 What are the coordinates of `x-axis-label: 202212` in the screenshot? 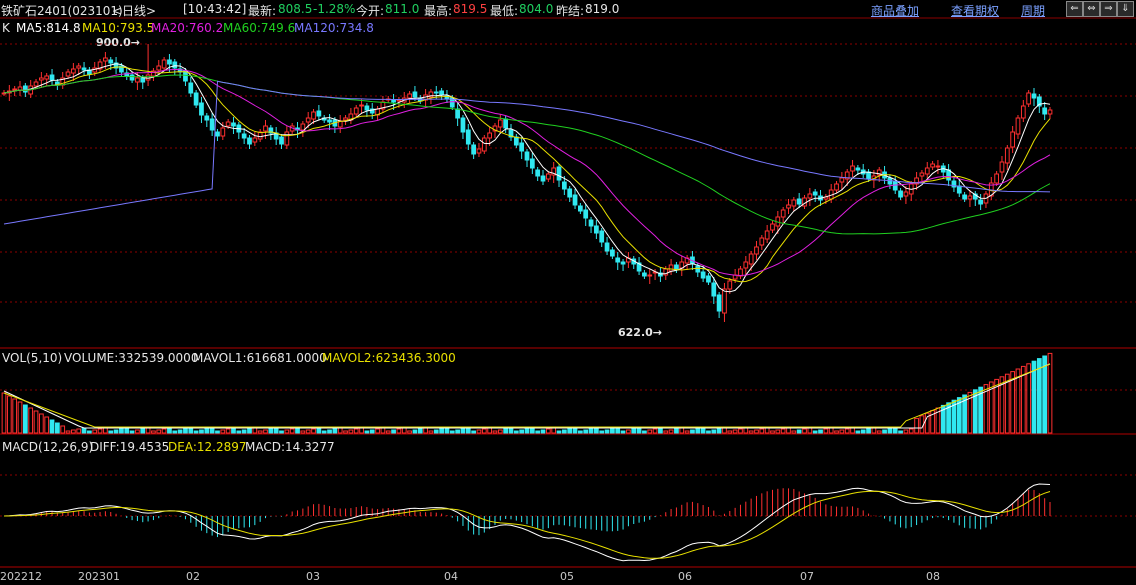 It's located at (21, 576).